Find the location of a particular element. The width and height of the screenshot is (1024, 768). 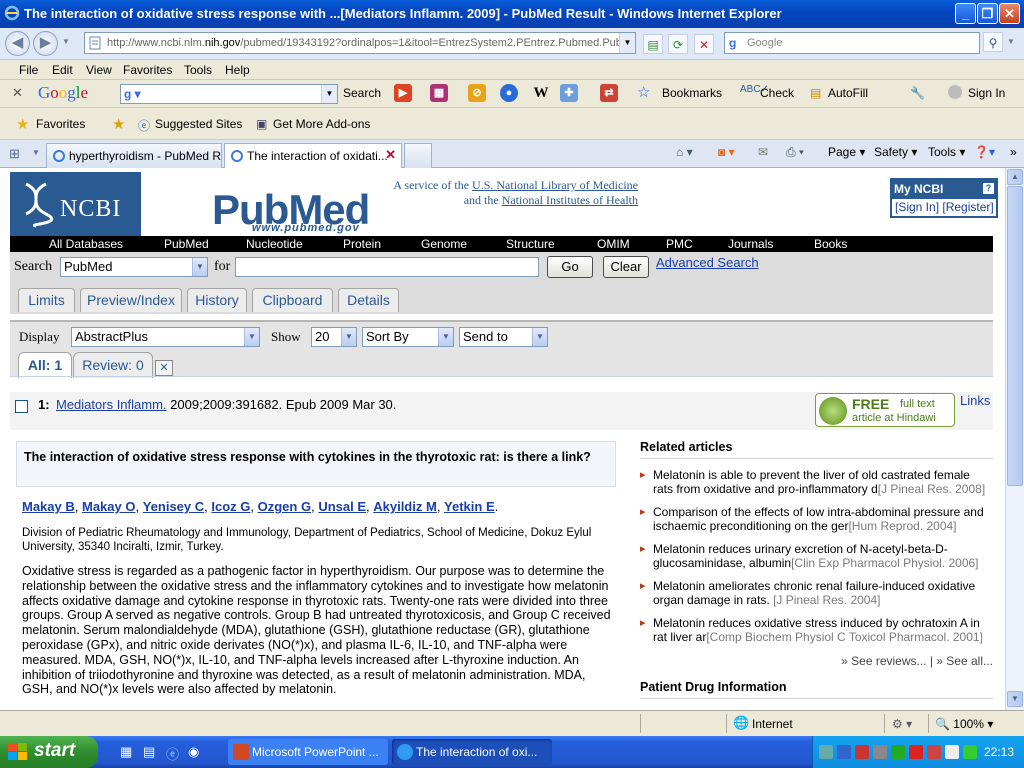

add-favorite-icon: ★ is located at coordinates (118, 124).